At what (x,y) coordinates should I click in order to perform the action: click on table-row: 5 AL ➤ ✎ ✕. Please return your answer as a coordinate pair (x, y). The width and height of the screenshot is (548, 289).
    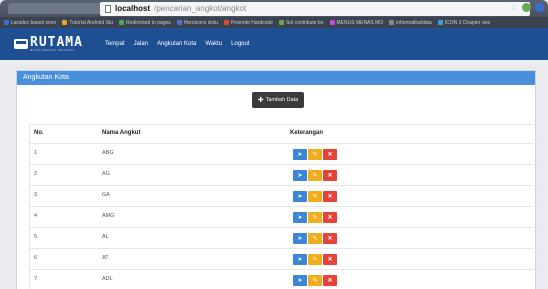
    Looking at the image, I should click on (285, 237).